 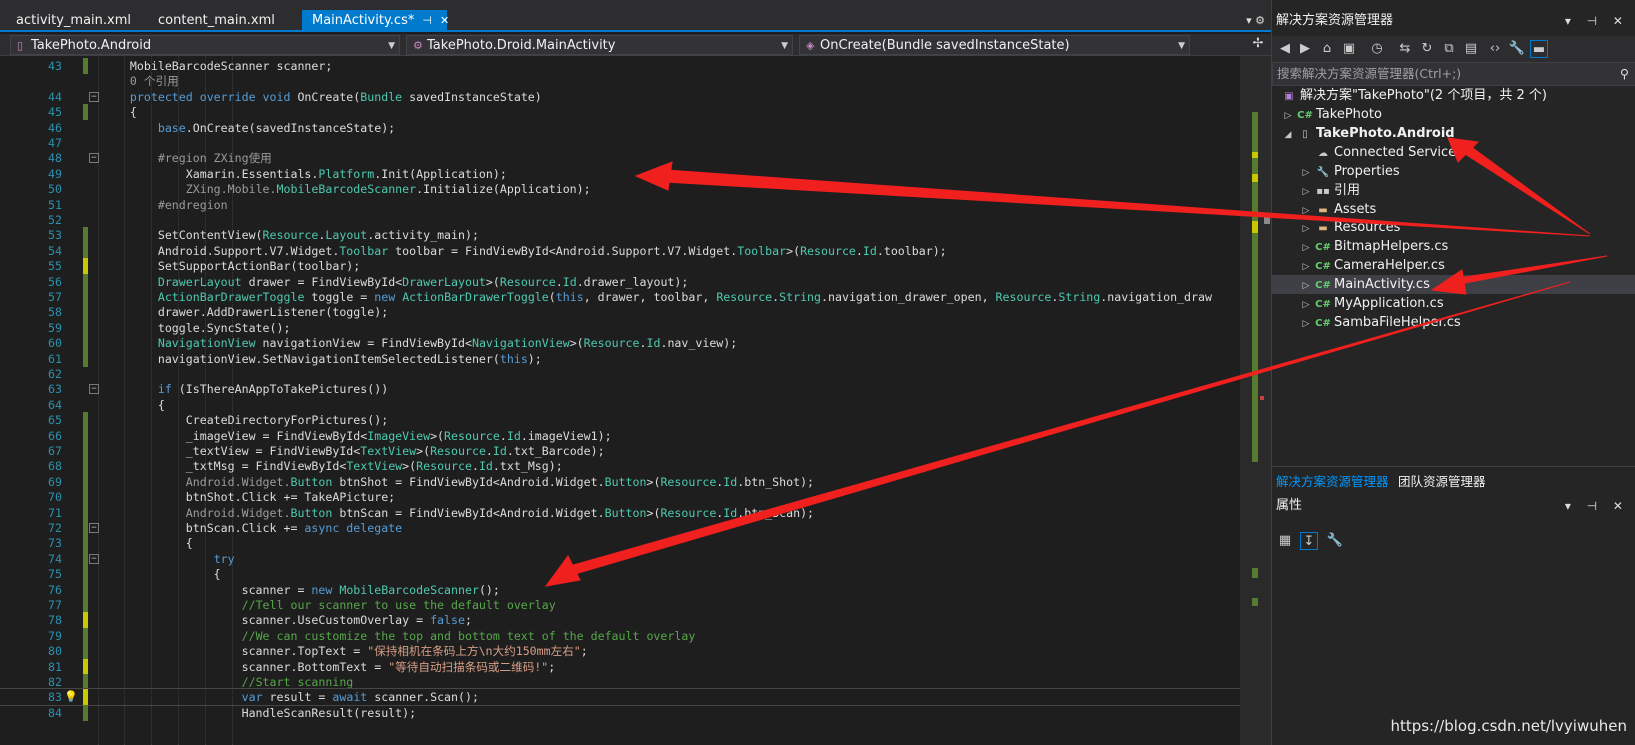 I want to click on member-dropdown: ◈ OnCreate(Bundle savedInstanceState) ▼, so click(x=994, y=45).